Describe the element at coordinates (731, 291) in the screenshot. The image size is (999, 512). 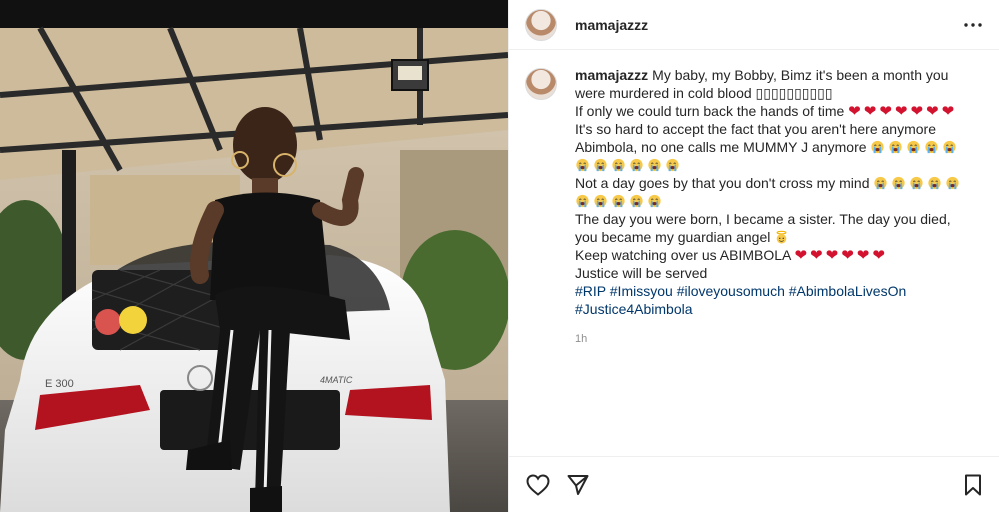
I see `hashtag-link: #iloveyousomuch` at that location.